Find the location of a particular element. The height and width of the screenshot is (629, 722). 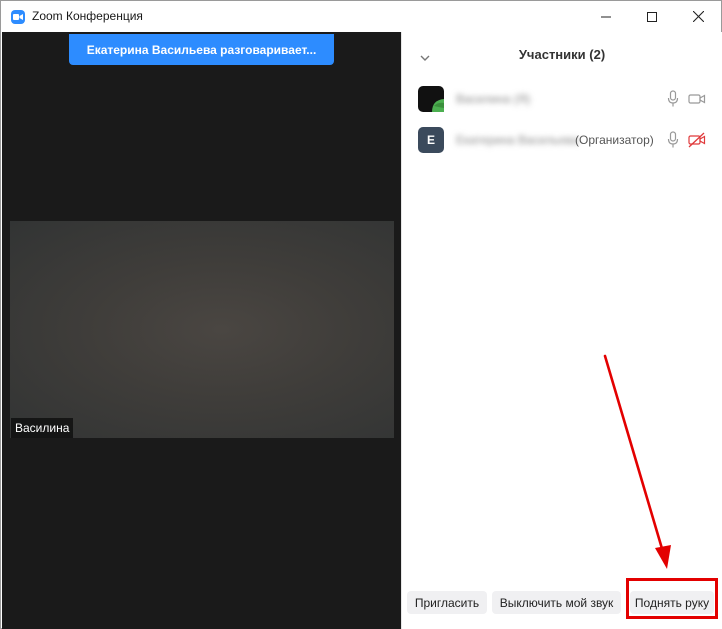

annotation-arrow-icon is located at coordinates (637, 461).